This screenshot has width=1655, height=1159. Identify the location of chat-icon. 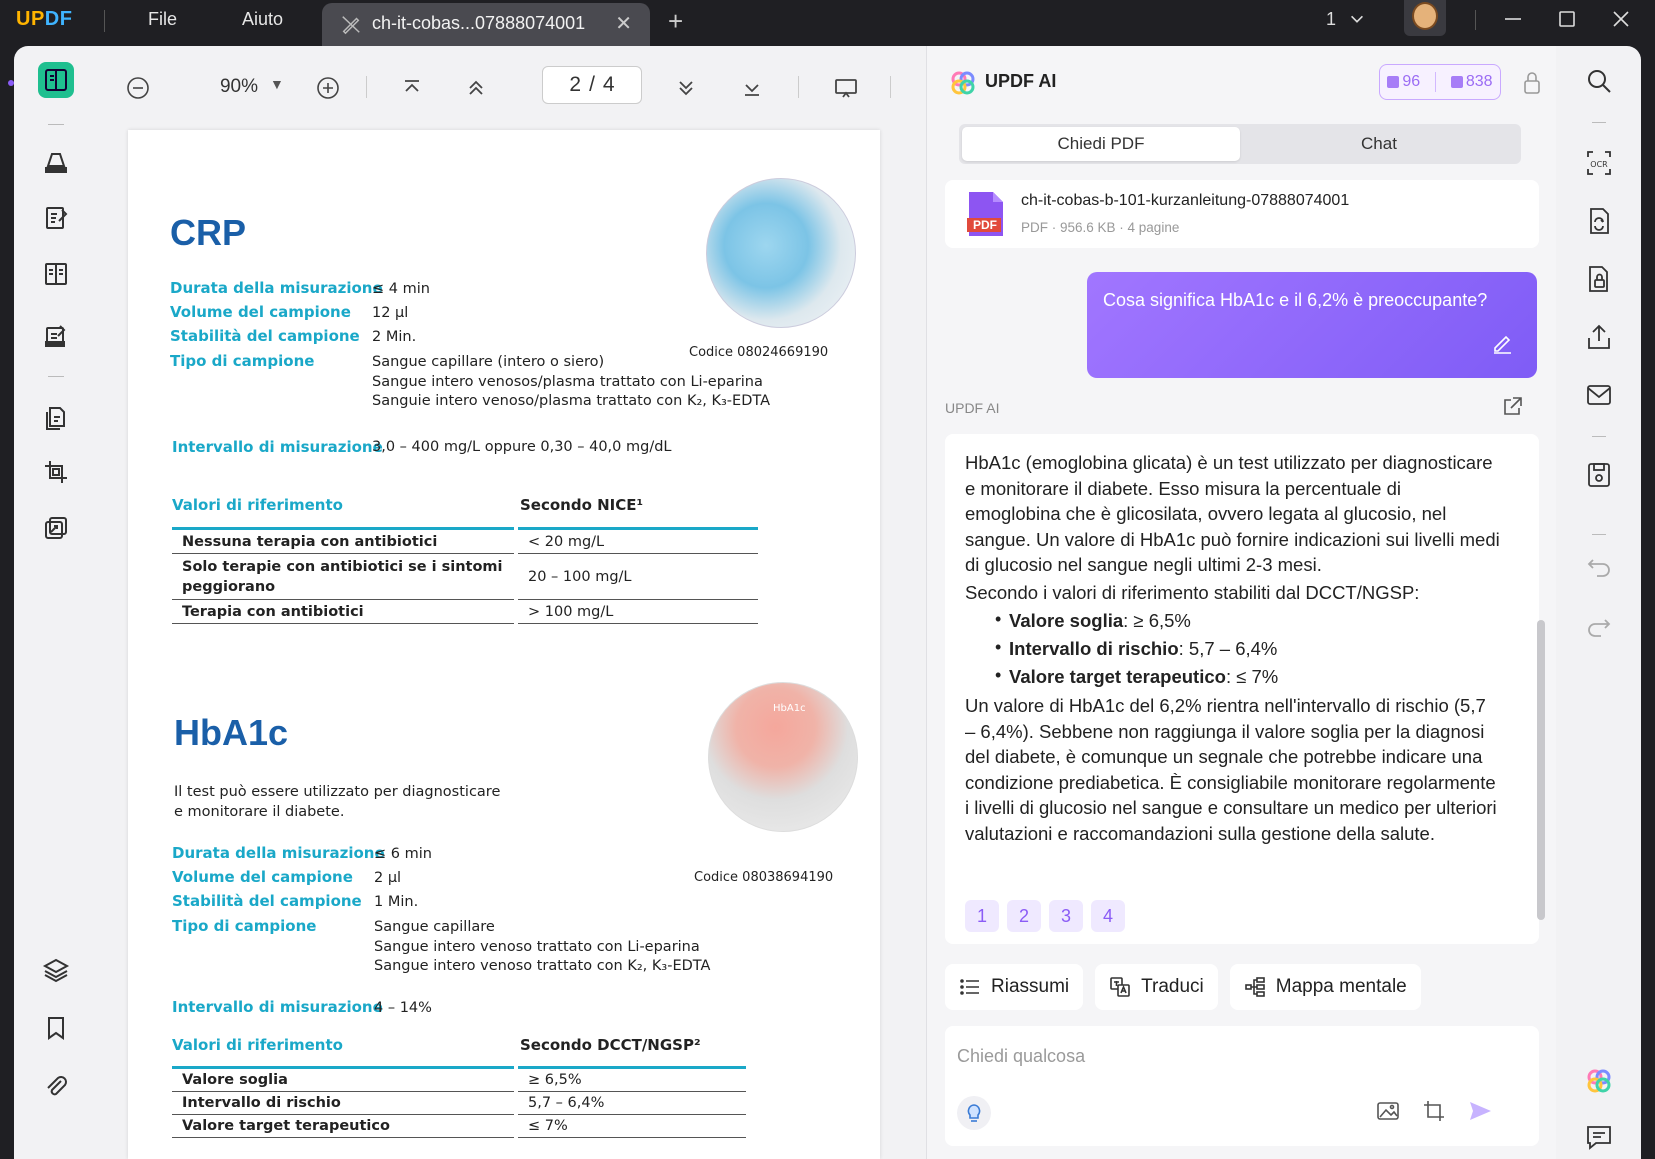
(1456, 82).